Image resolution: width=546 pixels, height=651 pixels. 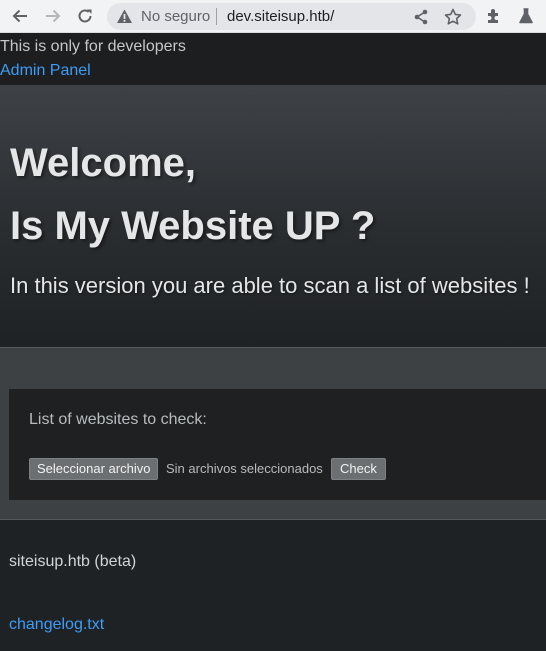 I want to click on share-icon, so click(x=421, y=17).